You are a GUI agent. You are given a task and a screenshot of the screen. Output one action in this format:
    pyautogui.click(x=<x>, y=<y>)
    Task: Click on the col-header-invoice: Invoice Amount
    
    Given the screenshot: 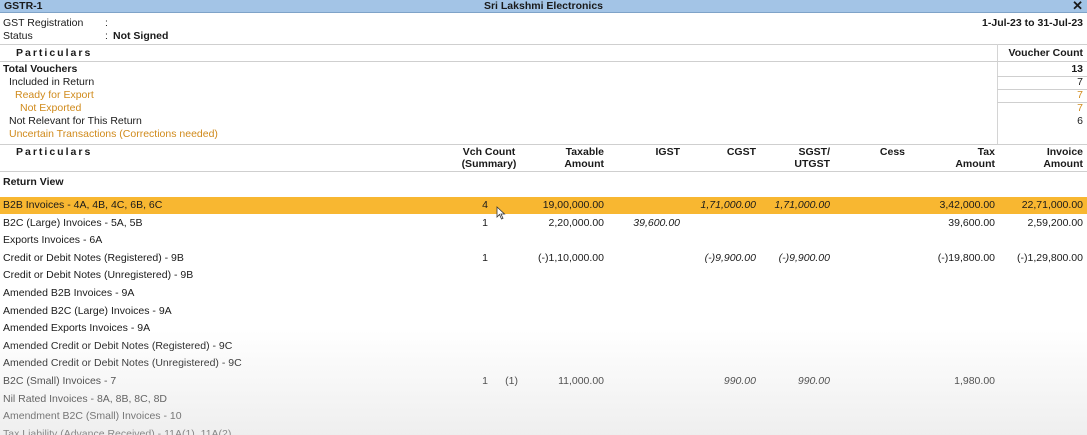 What is the action you would take?
    pyautogui.click(x=1048, y=158)
    